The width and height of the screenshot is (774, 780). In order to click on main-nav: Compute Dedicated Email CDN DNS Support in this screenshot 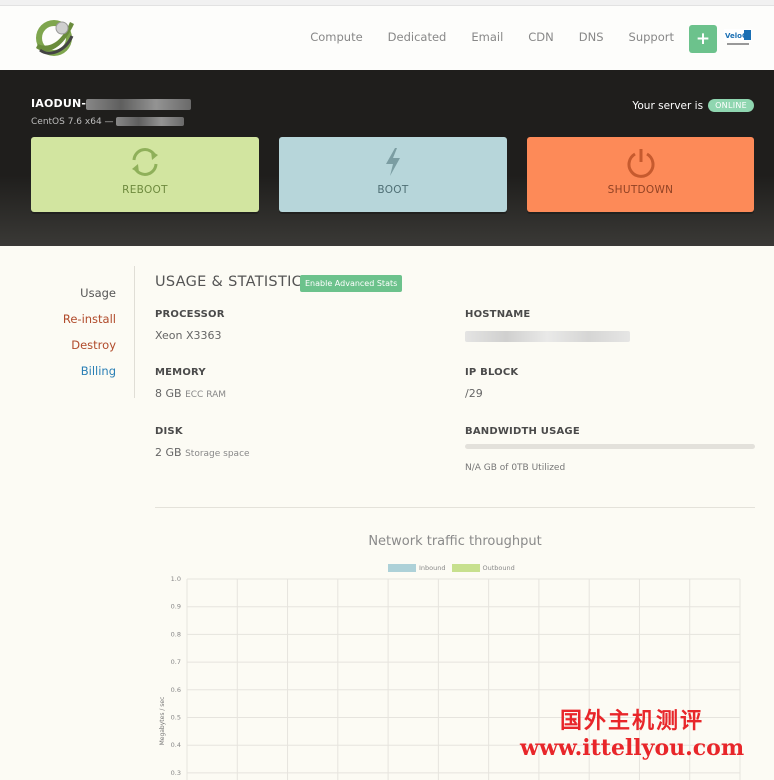, I will do `click(492, 37)`.